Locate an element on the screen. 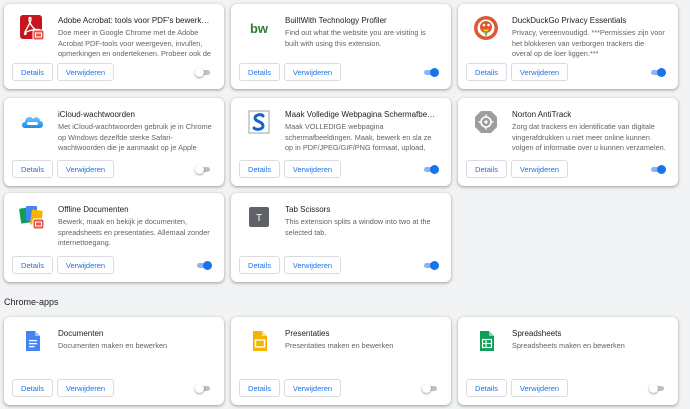 This screenshot has height=409, width=690. extension-name: DuckDuckGo Privacy Essentials is located at coordinates (569, 20).